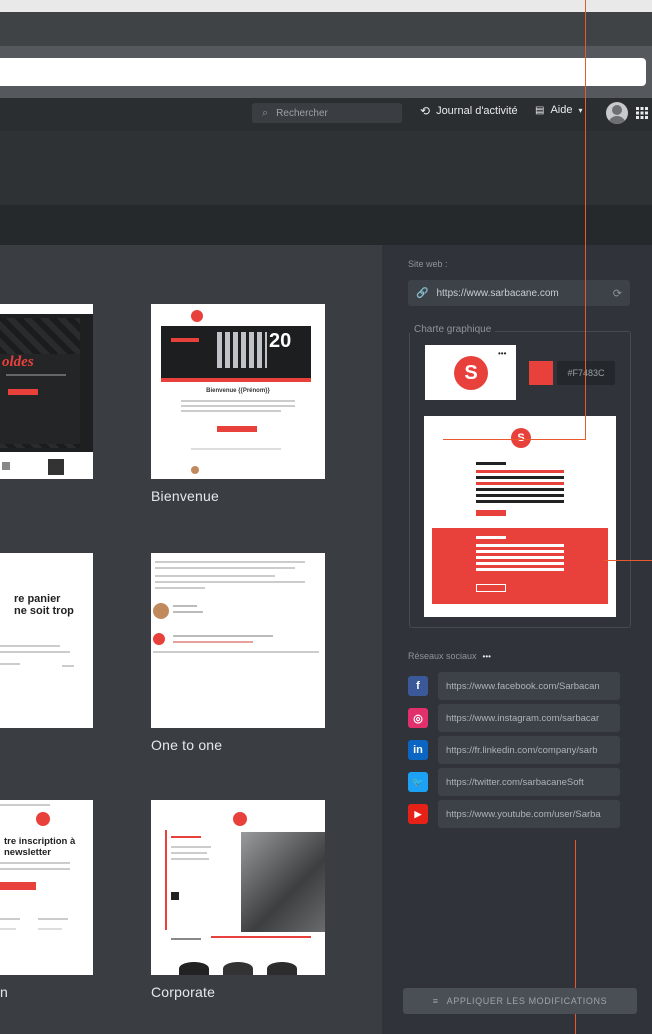 Image resolution: width=652 pixels, height=1034 pixels. I want to click on address-bar, so click(323, 72).